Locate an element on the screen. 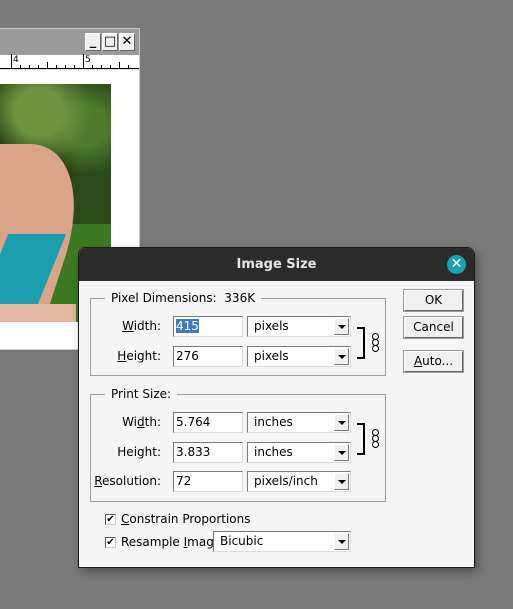 Image resolution: width=513 pixels, height=609 pixels. mnemonic: W is located at coordinates (128, 326).